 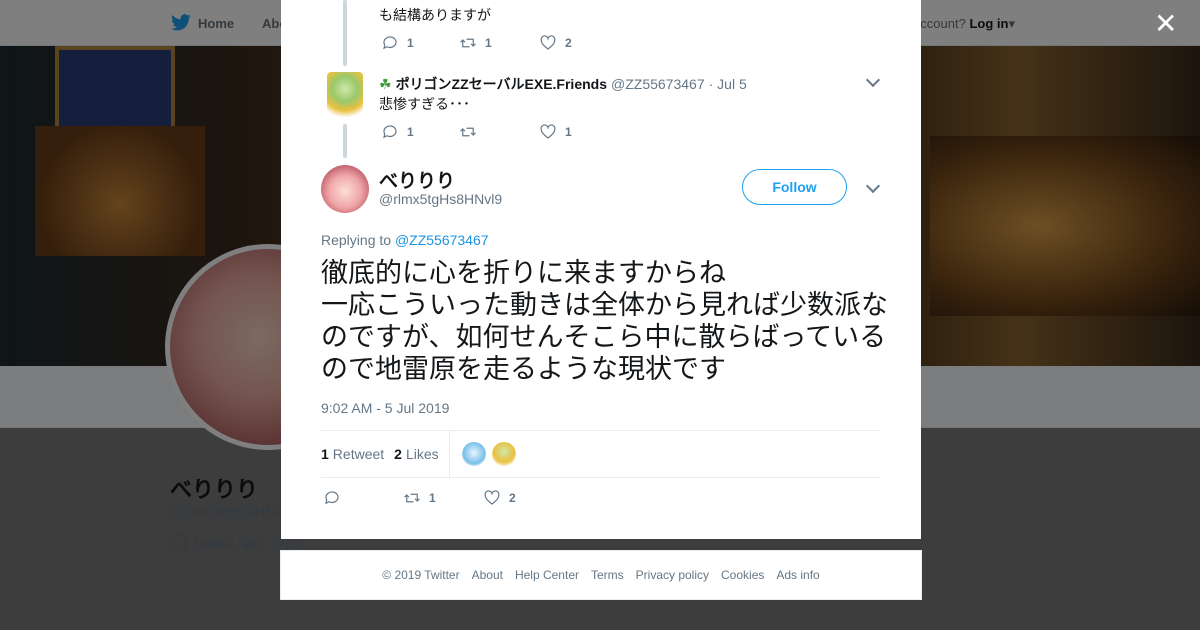 I want to click on reply-button, so click(x=363, y=498).